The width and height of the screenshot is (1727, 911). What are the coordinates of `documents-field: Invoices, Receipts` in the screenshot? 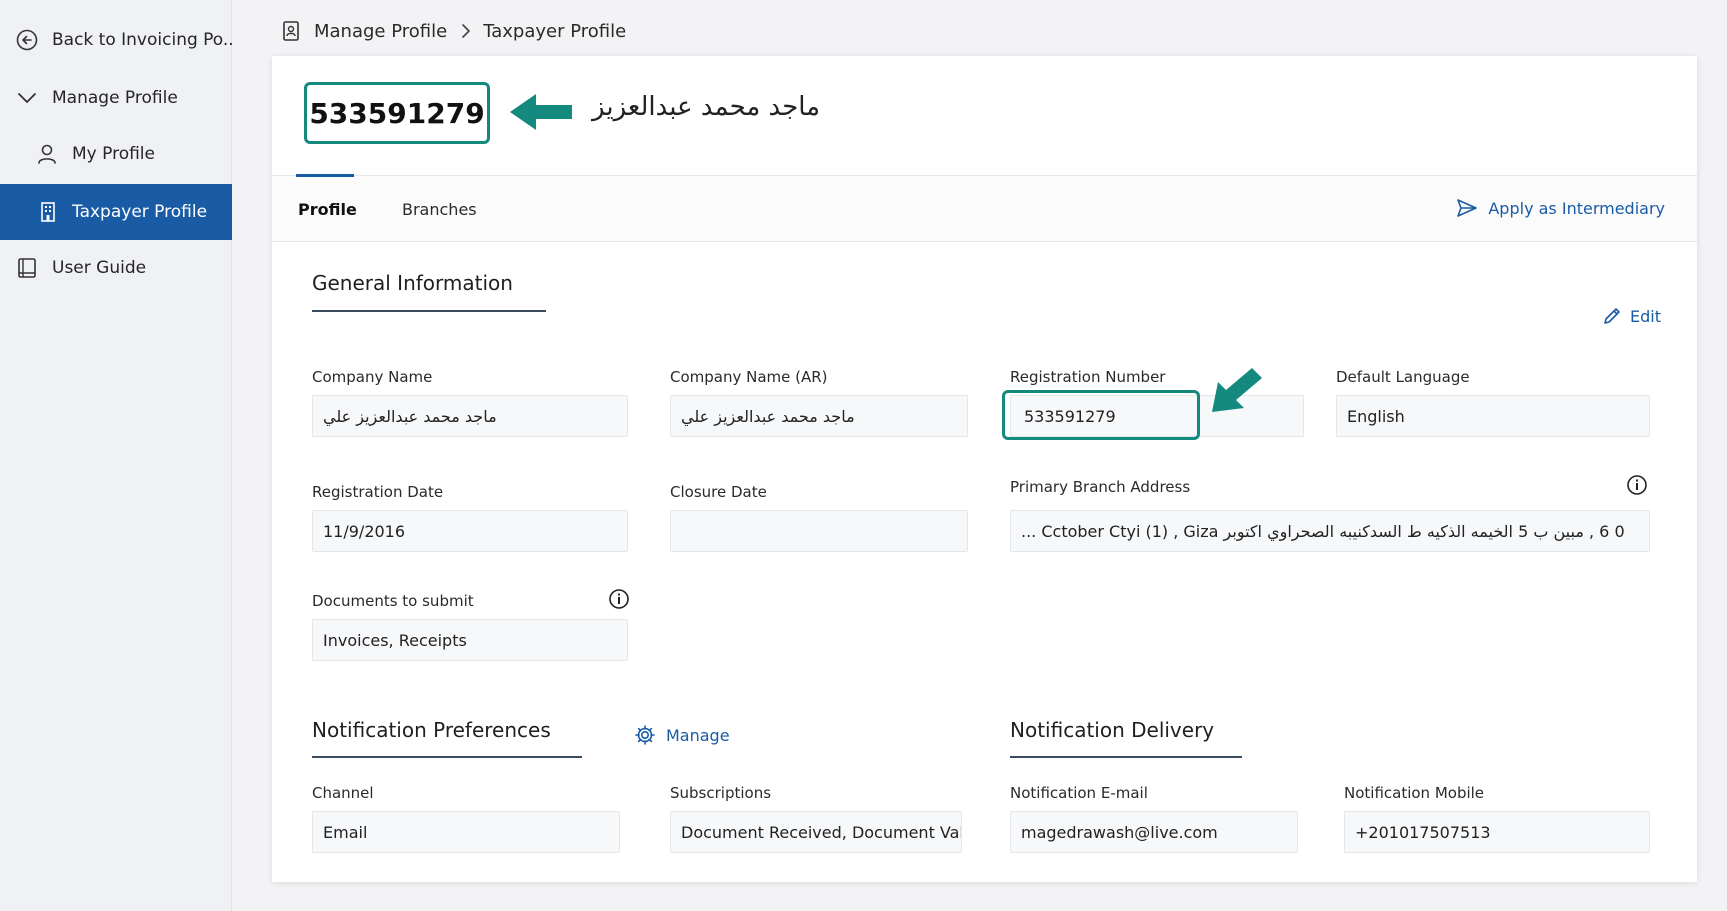 It's located at (470, 640).